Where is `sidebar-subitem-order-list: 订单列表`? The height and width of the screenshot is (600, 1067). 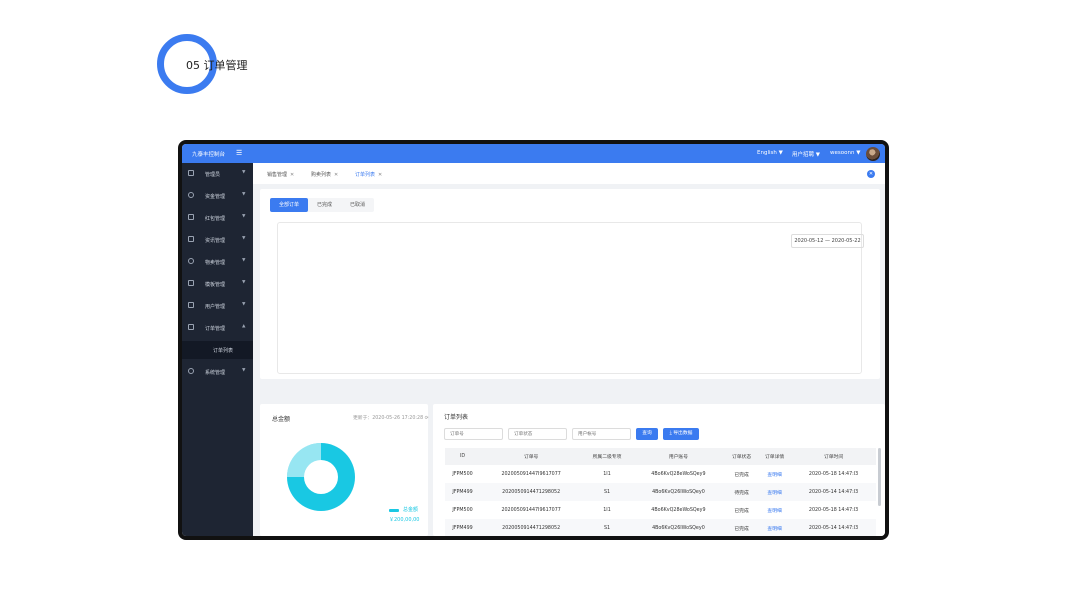 sidebar-subitem-order-list: 订单列表 is located at coordinates (217, 350).